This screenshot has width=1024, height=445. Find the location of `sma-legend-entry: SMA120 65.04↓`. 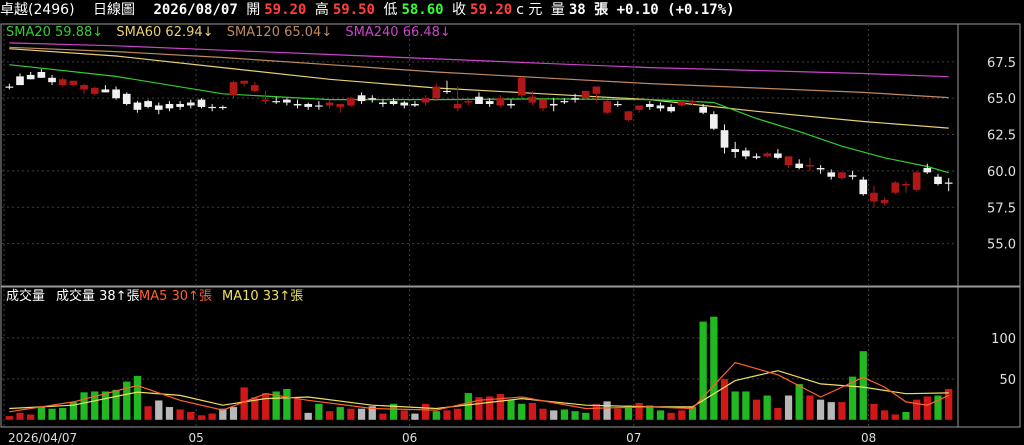

sma-legend-entry: SMA120 65.04↓ is located at coordinates (279, 32).